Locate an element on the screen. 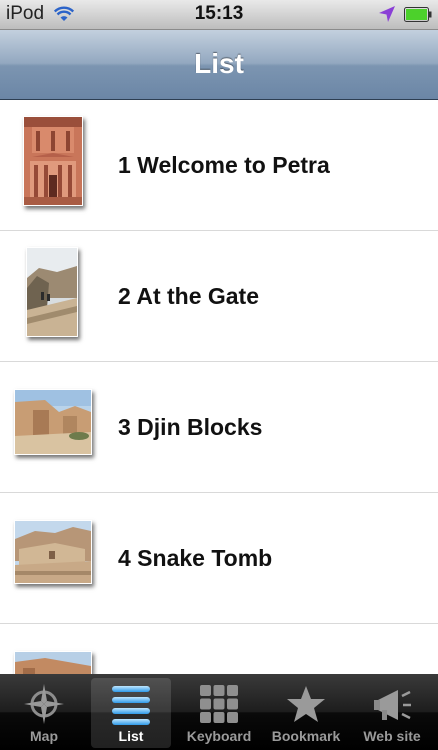  list-item-label: 4 Snake Tomb is located at coordinates (195, 558).